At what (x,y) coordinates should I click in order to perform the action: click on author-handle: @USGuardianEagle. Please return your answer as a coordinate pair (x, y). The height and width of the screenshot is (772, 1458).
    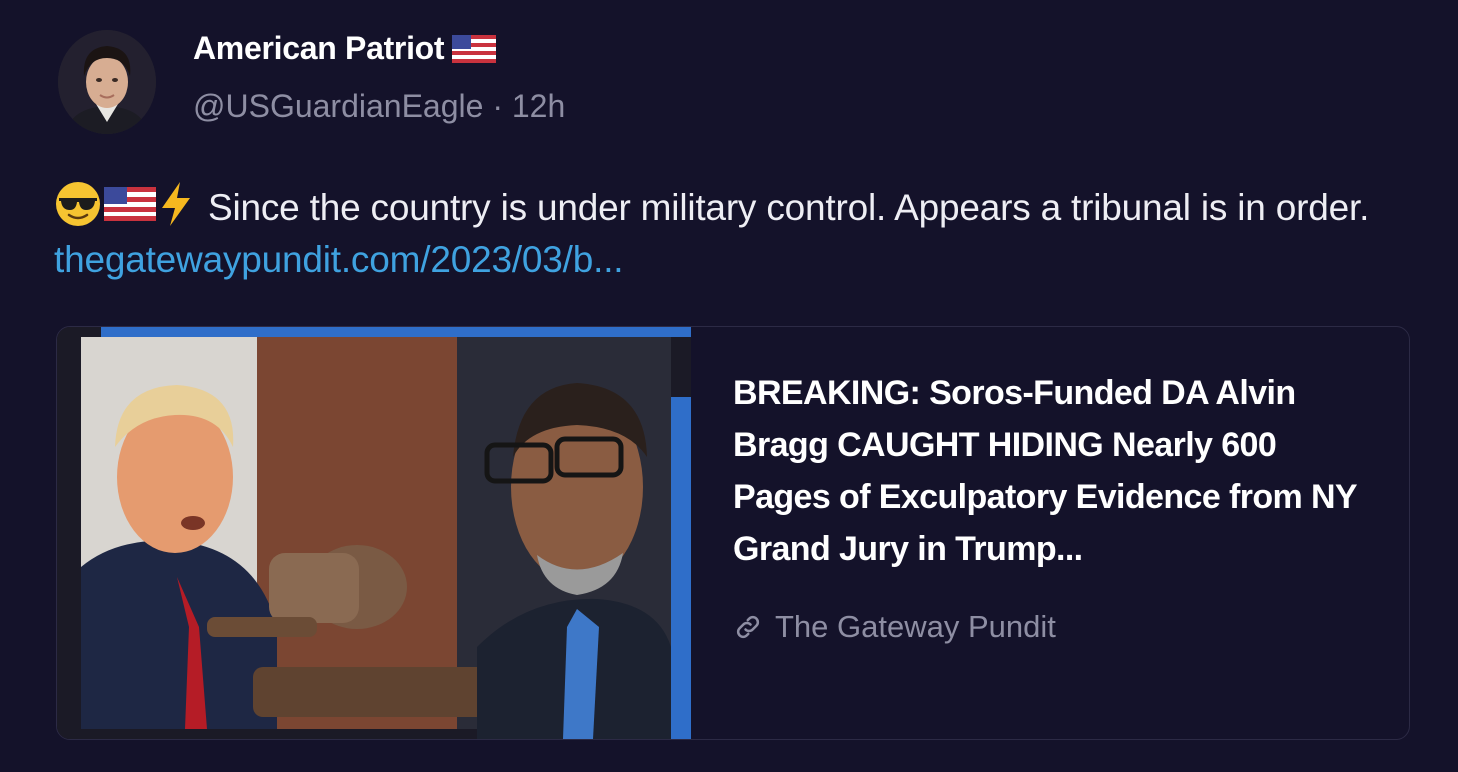
    Looking at the image, I should click on (338, 106).